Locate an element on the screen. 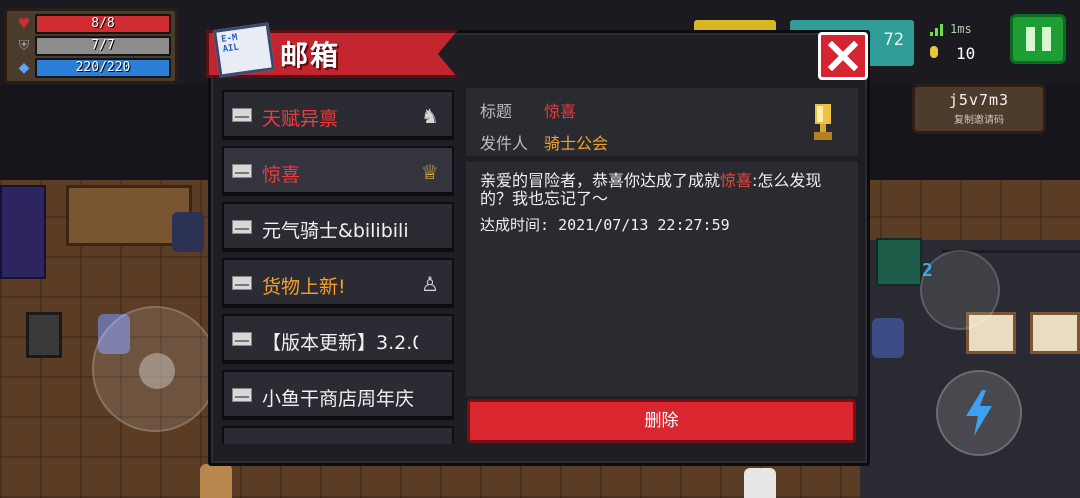 This screenshot has height=498, width=1080. weapon-swap-button: 2 is located at coordinates (960, 290).